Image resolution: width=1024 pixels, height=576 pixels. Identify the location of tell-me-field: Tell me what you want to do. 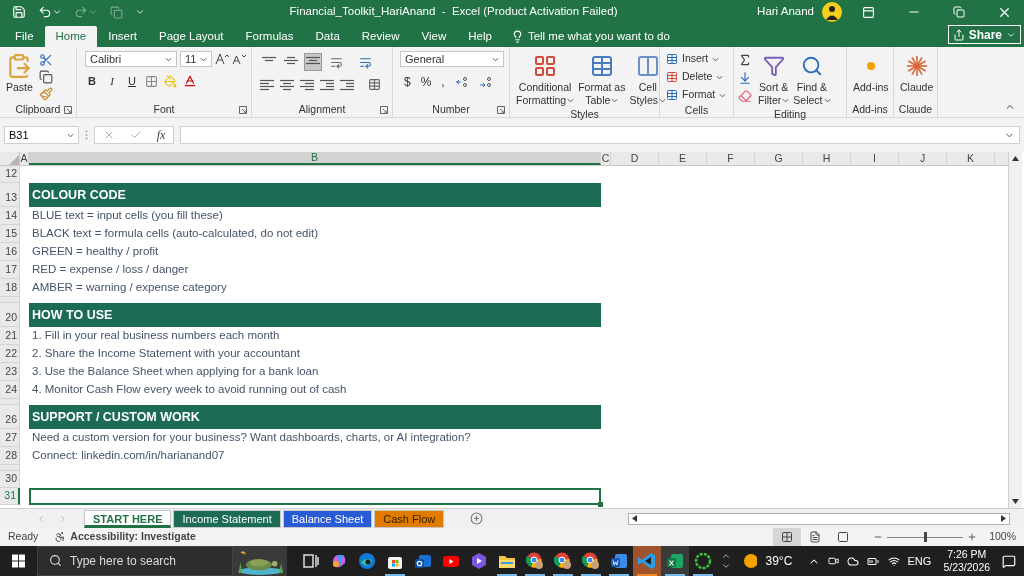
(617, 36).